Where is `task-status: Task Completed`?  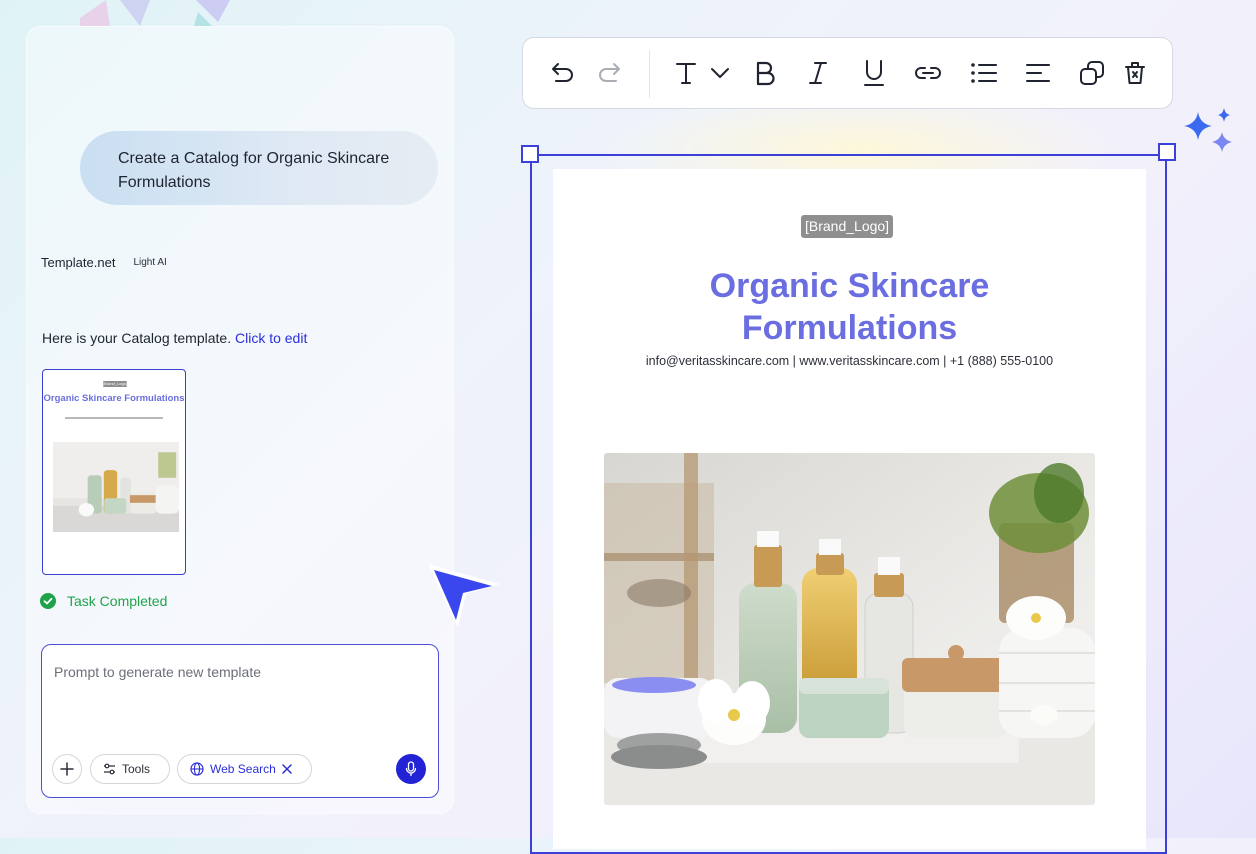
task-status: Task Completed is located at coordinates (103, 601).